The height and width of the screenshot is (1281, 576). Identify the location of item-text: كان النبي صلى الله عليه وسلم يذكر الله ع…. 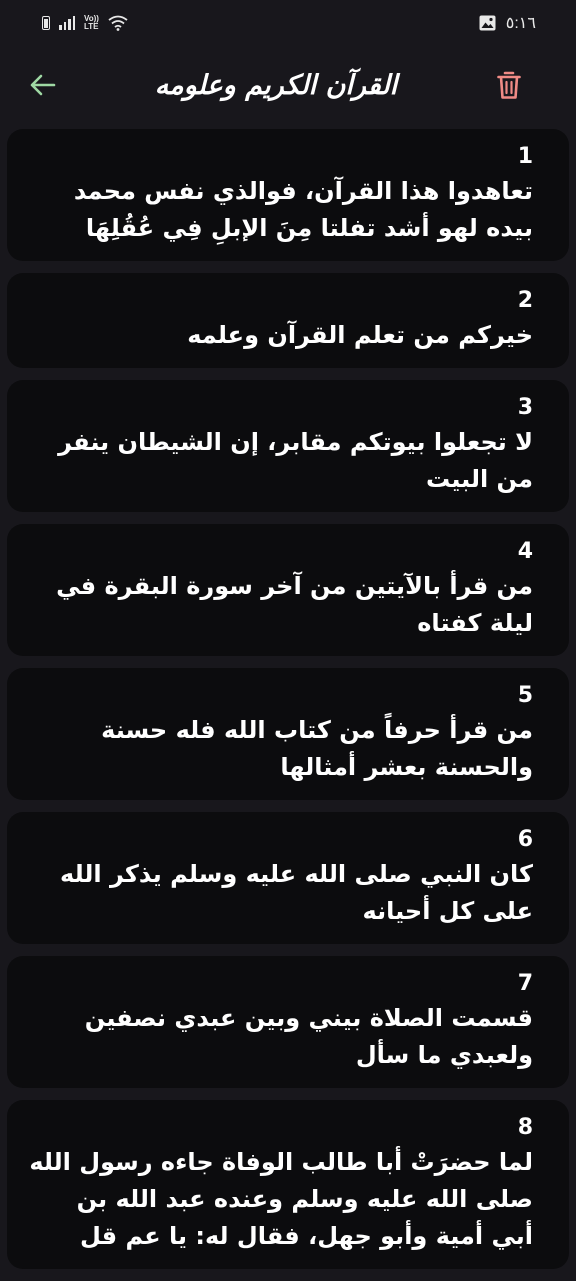
(296, 892).